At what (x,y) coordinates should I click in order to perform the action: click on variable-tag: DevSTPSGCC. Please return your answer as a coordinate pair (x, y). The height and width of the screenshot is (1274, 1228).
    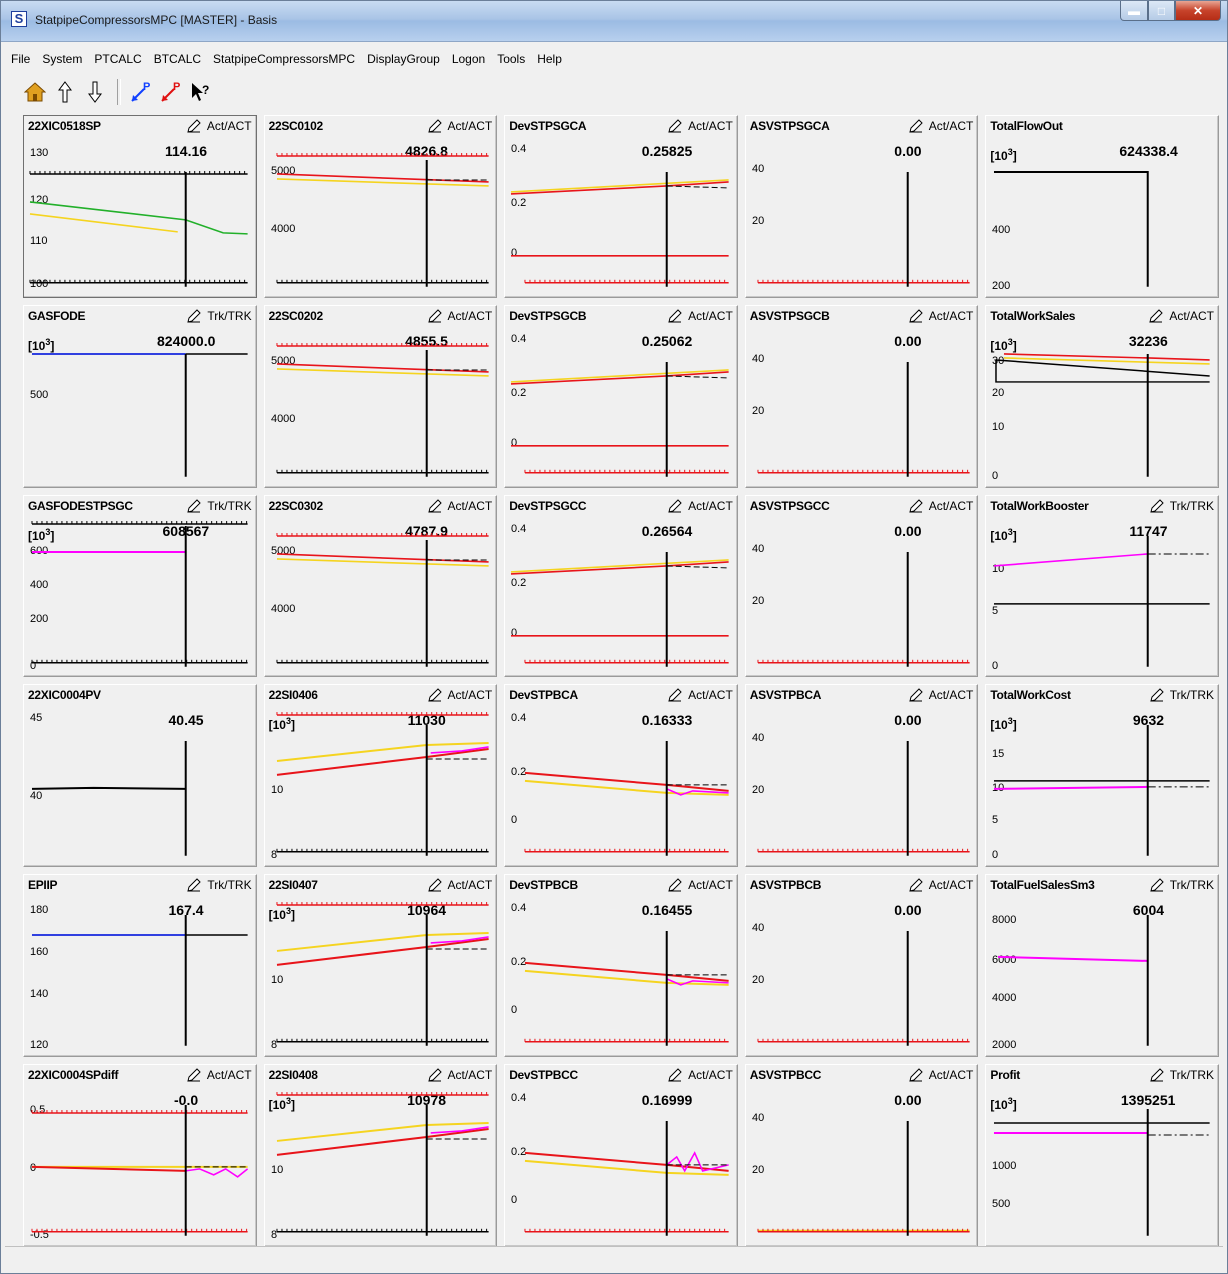
    Looking at the image, I should click on (548, 505).